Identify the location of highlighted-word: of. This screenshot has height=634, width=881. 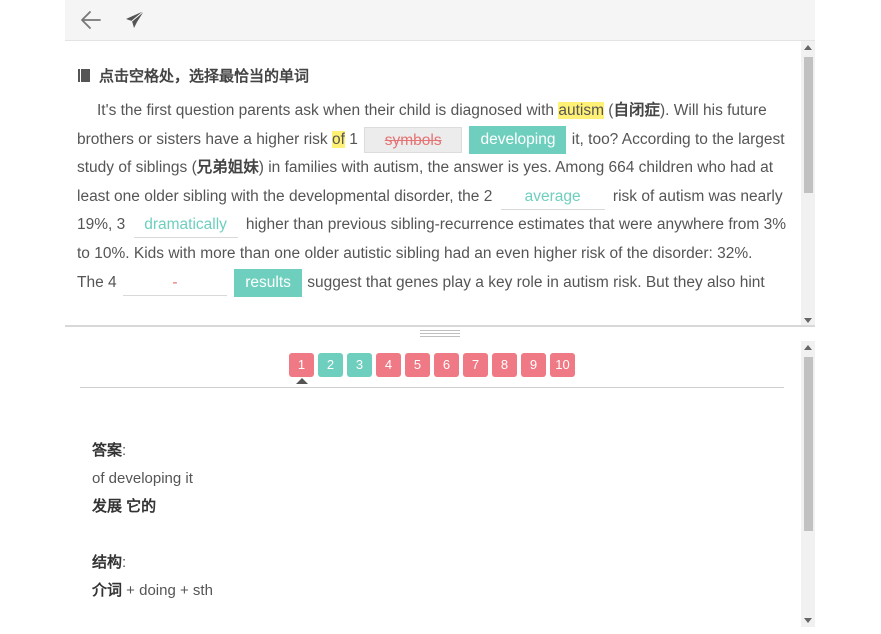
(338, 139).